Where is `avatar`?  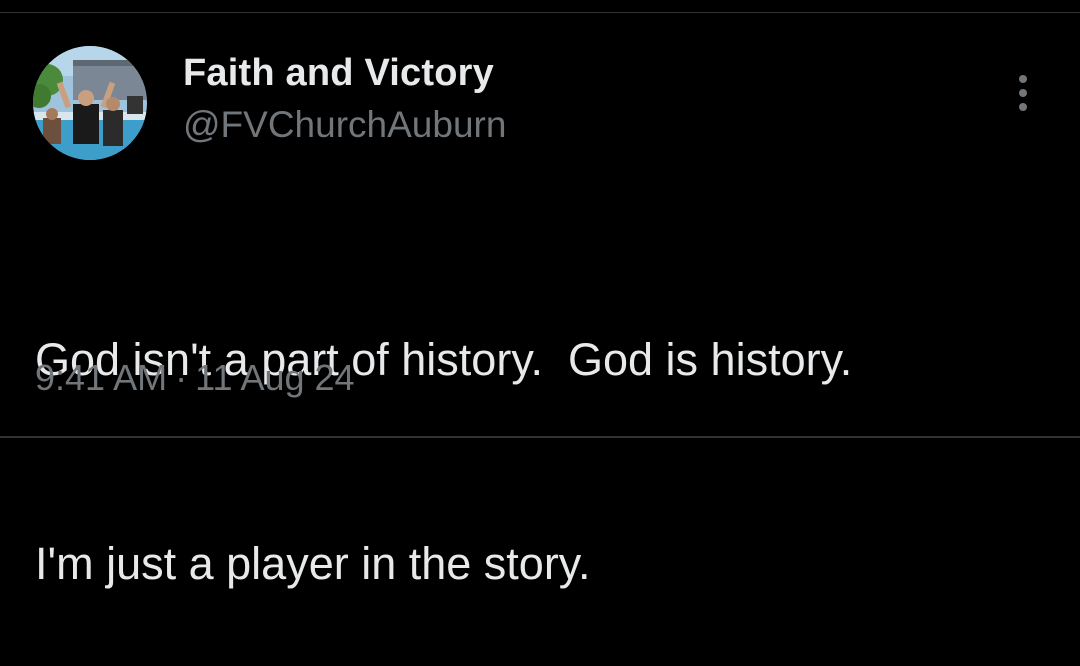 avatar is located at coordinates (90, 103).